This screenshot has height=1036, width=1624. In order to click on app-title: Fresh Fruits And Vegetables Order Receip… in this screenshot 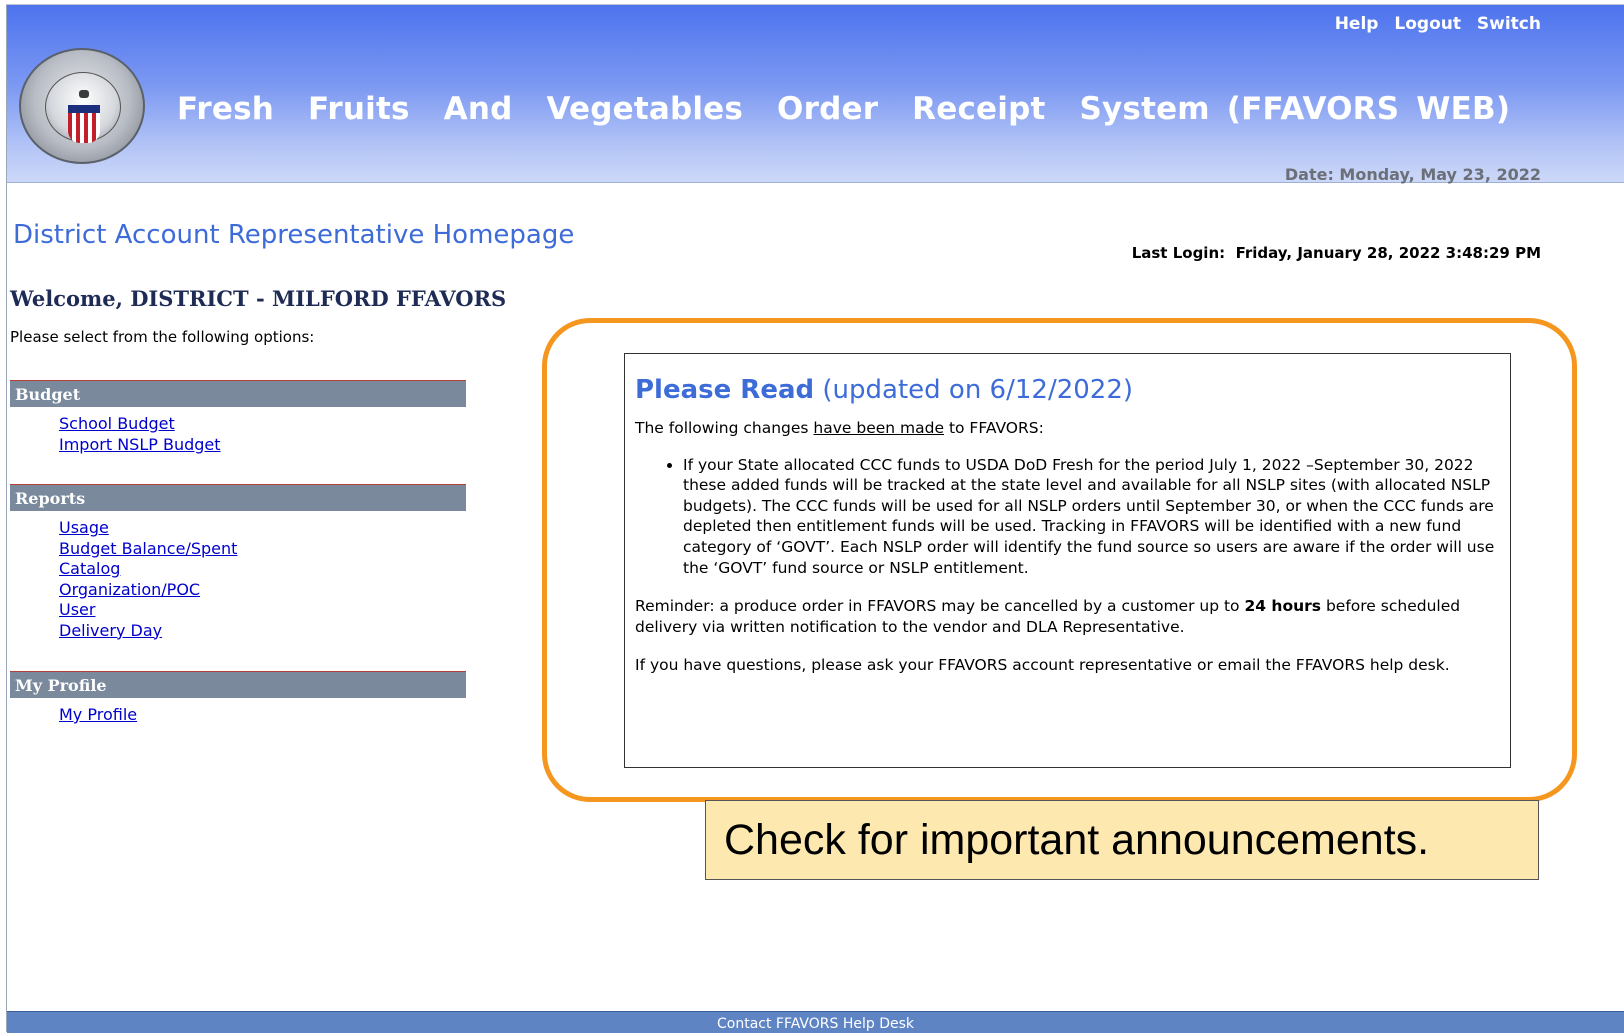, I will do `click(844, 109)`.